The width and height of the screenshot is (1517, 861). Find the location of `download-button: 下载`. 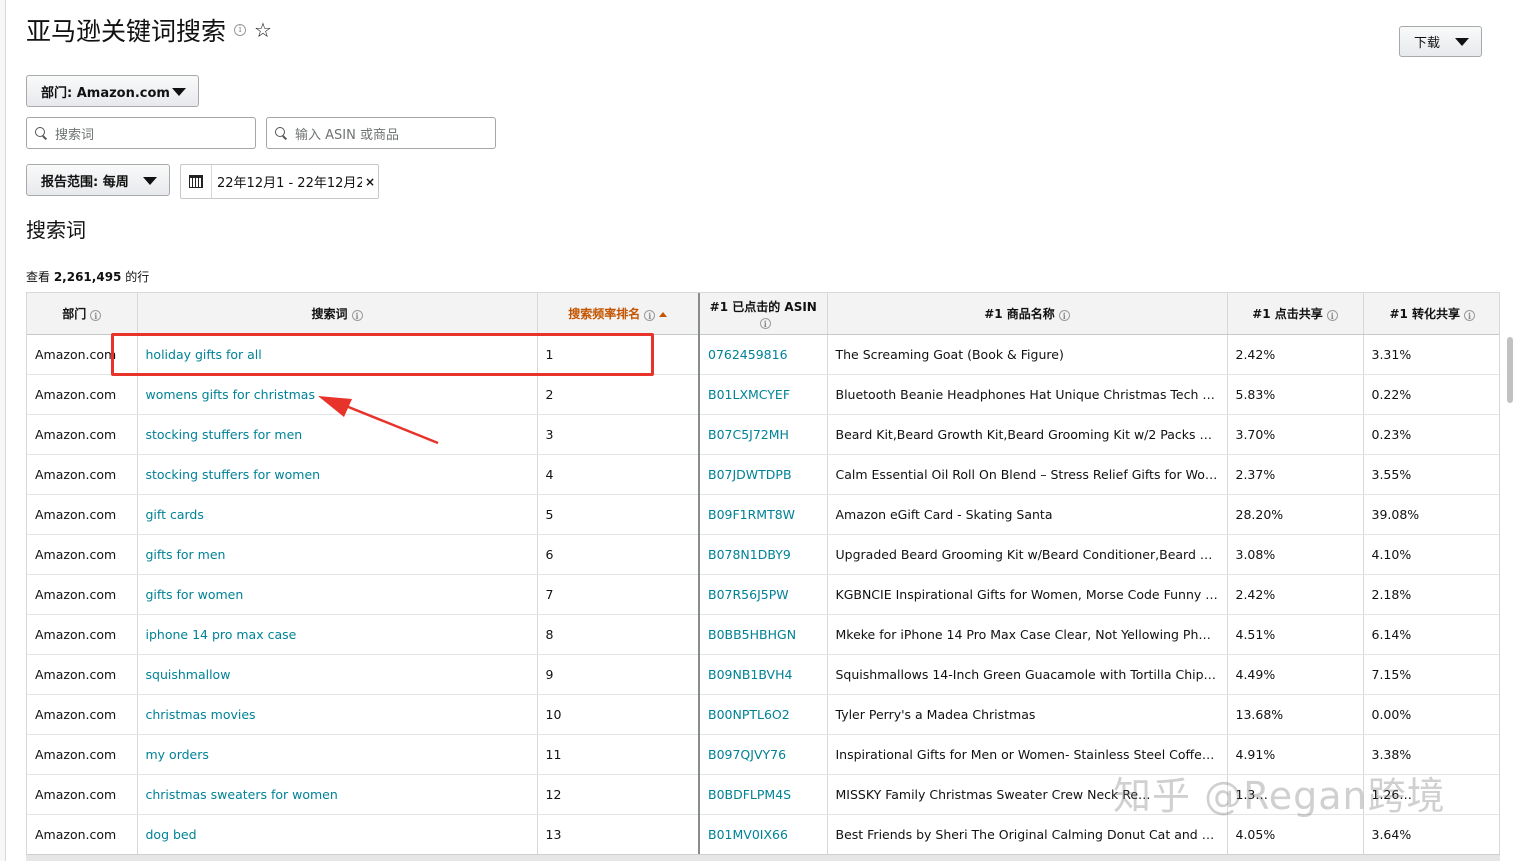

download-button: 下载 is located at coordinates (1440, 41).